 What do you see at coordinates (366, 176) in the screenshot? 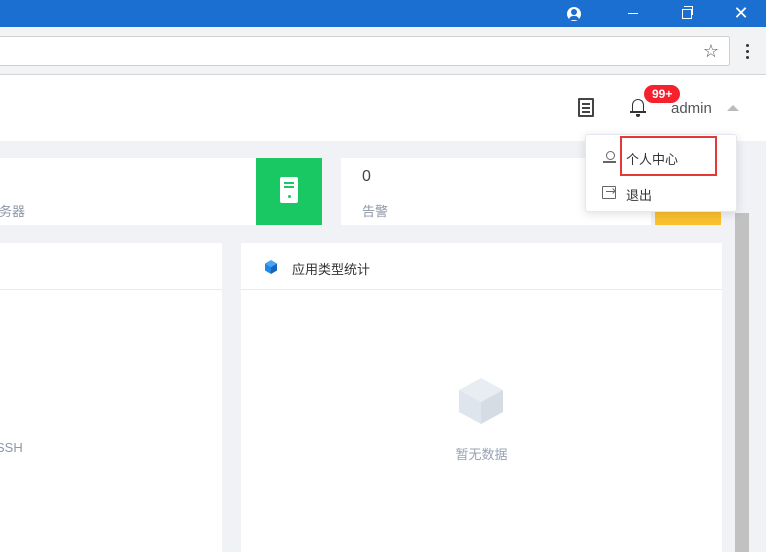
I see `alert-stat-value: 0` at bounding box center [366, 176].